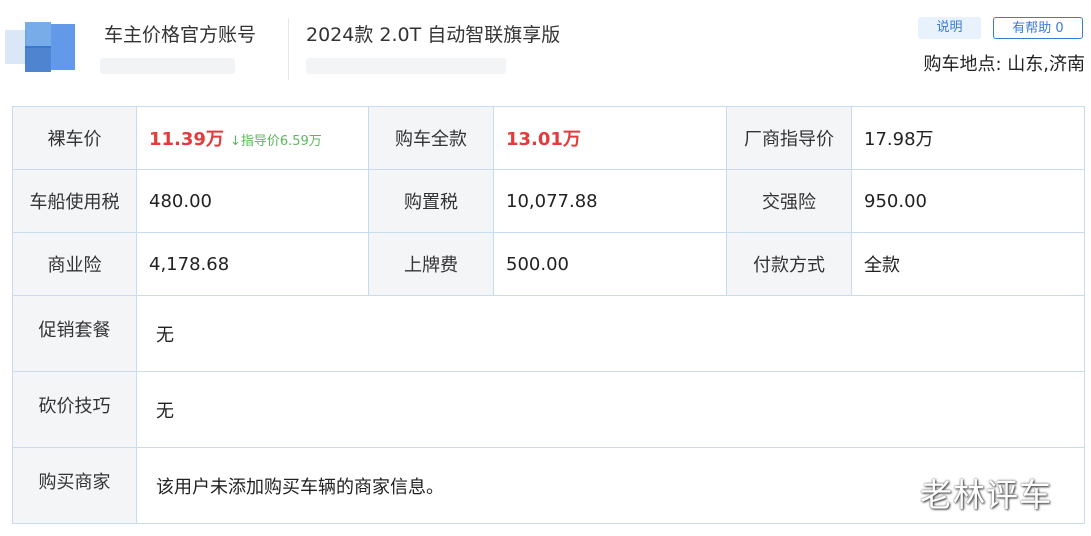  I want to click on explain-button: 说明, so click(949, 28).